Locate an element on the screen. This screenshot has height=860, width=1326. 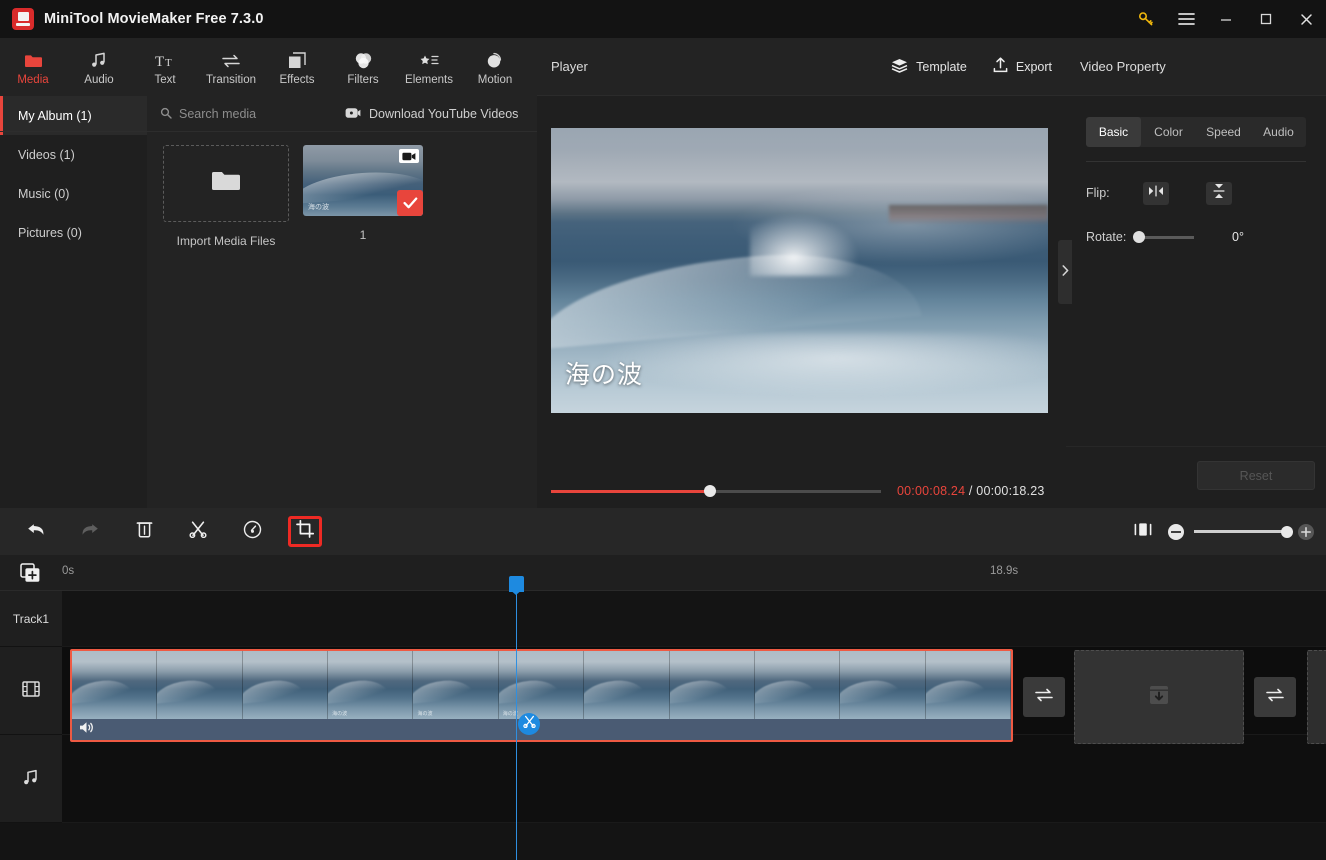
svg-text: T is located at coordinates (168, 63).